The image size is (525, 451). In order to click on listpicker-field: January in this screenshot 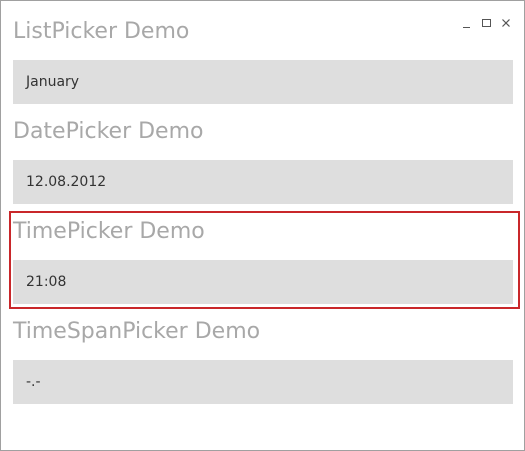, I will do `click(263, 82)`.